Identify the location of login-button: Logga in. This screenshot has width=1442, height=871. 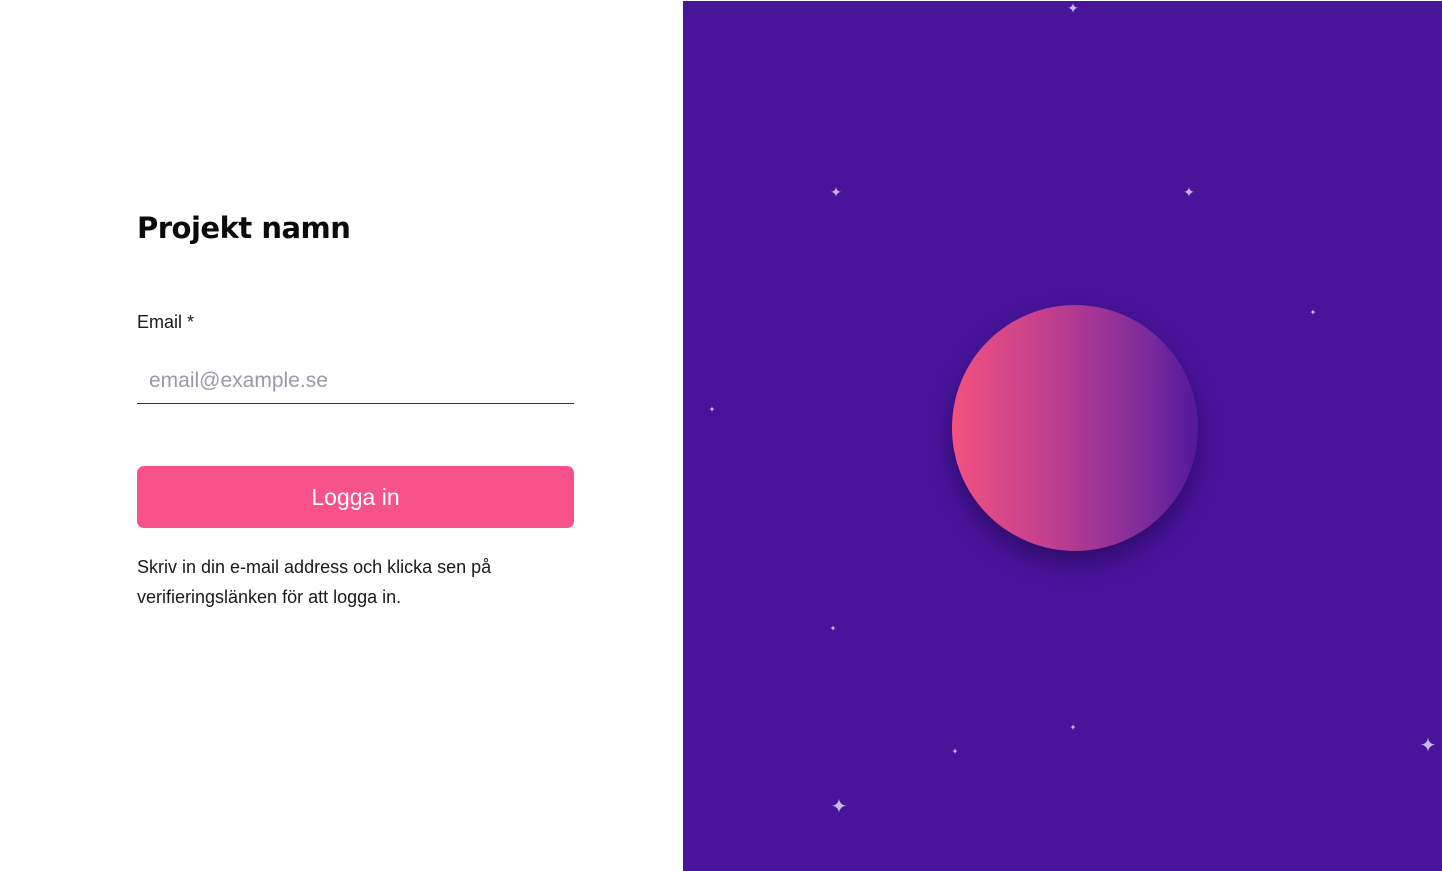
(355, 497).